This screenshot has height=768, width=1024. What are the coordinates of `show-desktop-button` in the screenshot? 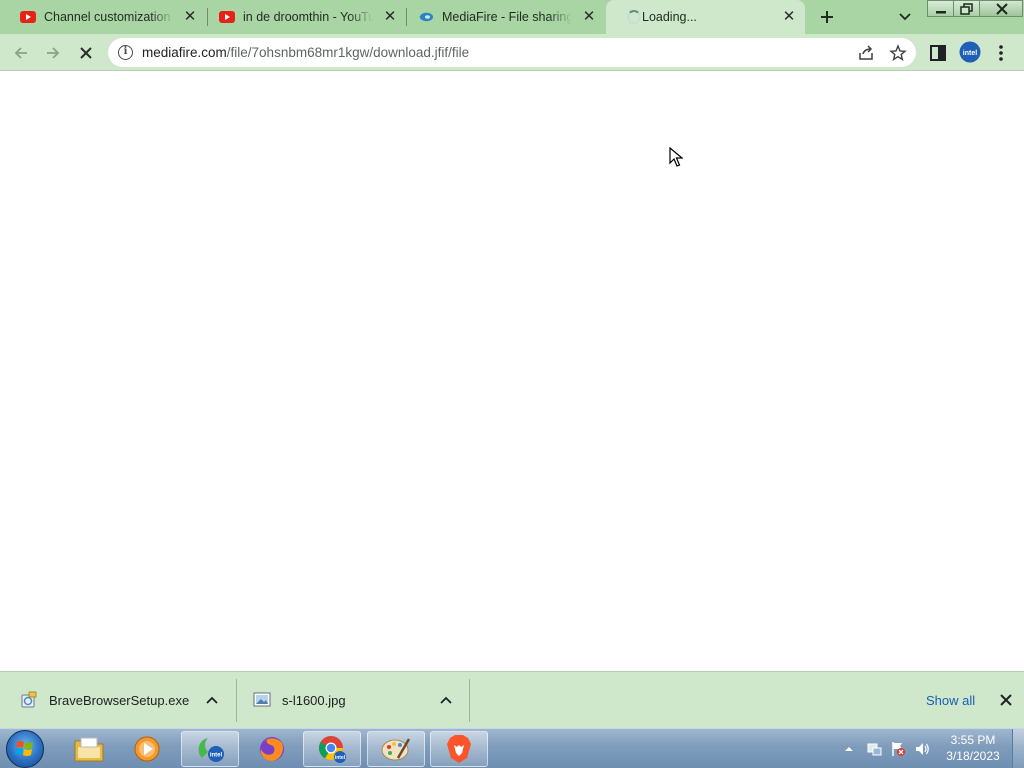 It's located at (1018, 748).